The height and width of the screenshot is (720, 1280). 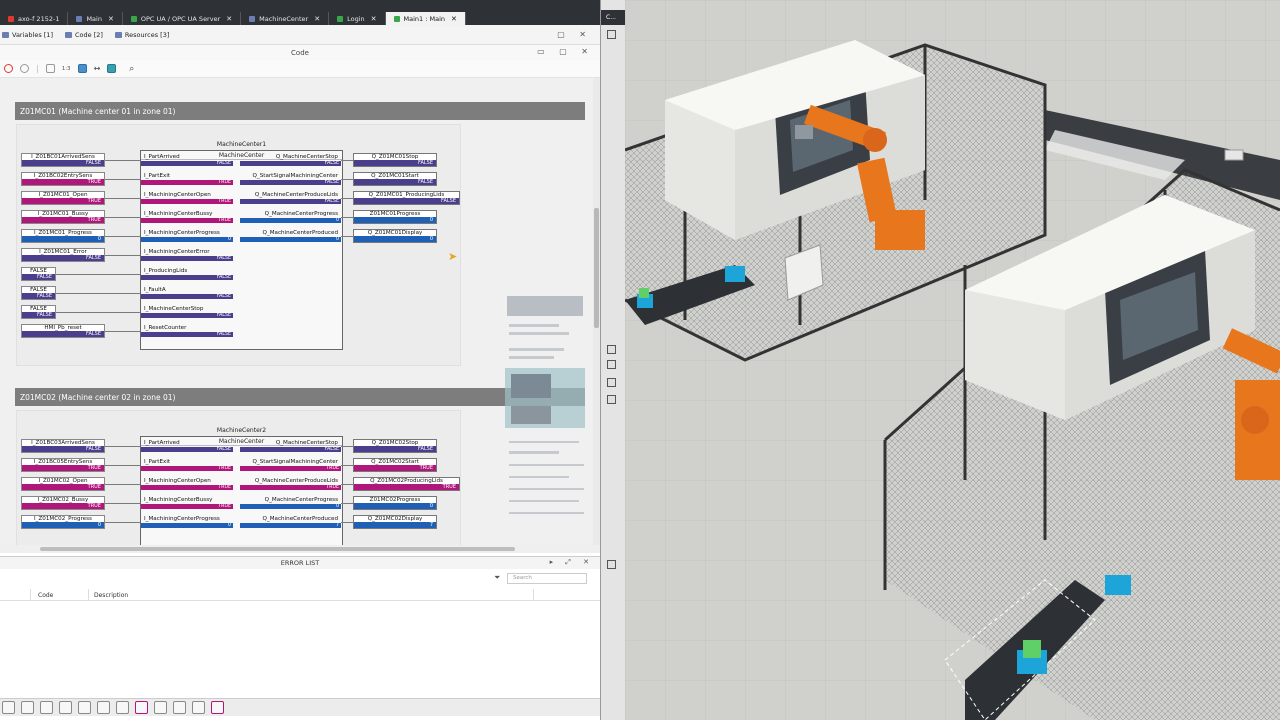 What do you see at coordinates (565, 51) in the screenshot?
I see `code-panel-controls: ▭ ▢ ✕` at bounding box center [565, 51].